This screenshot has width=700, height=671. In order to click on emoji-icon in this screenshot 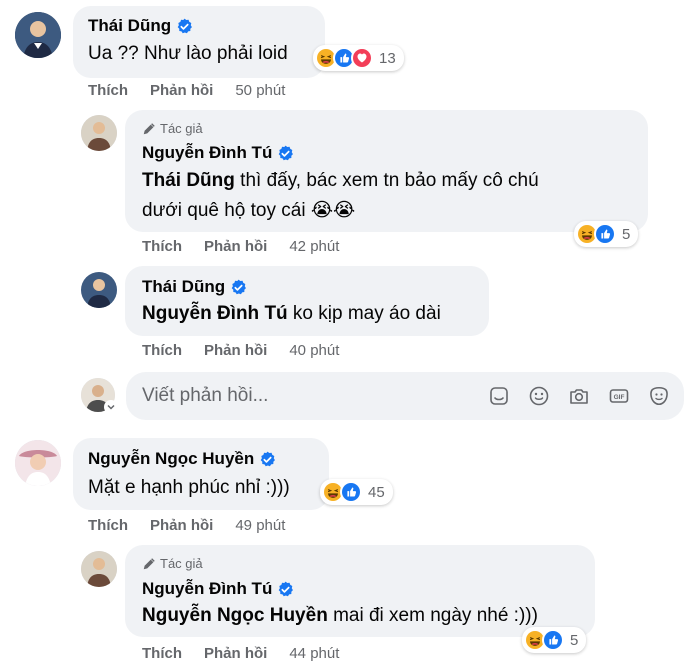, I will do `click(539, 396)`.